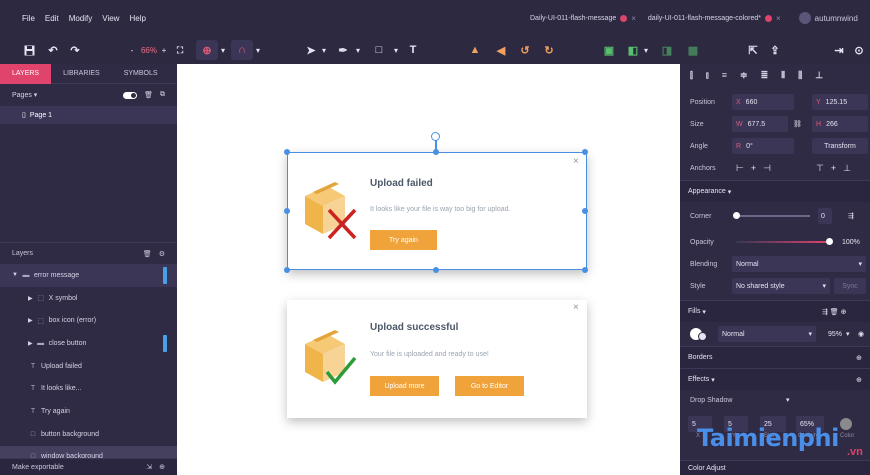 The image size is (870, 475). What do you see at coordinates (75, 50) in the screenshot?
I see `redo-icon: ↷` at bounding box center [75, 50].